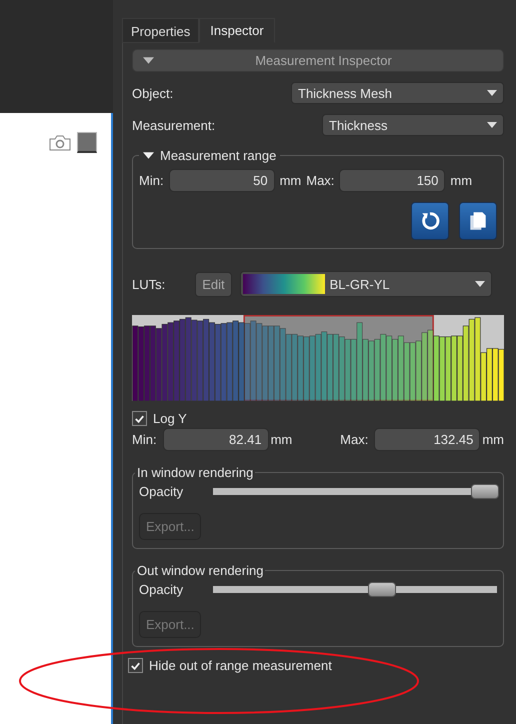  I want to click on measurement-dropdown: Thickness, so click(413, 125).